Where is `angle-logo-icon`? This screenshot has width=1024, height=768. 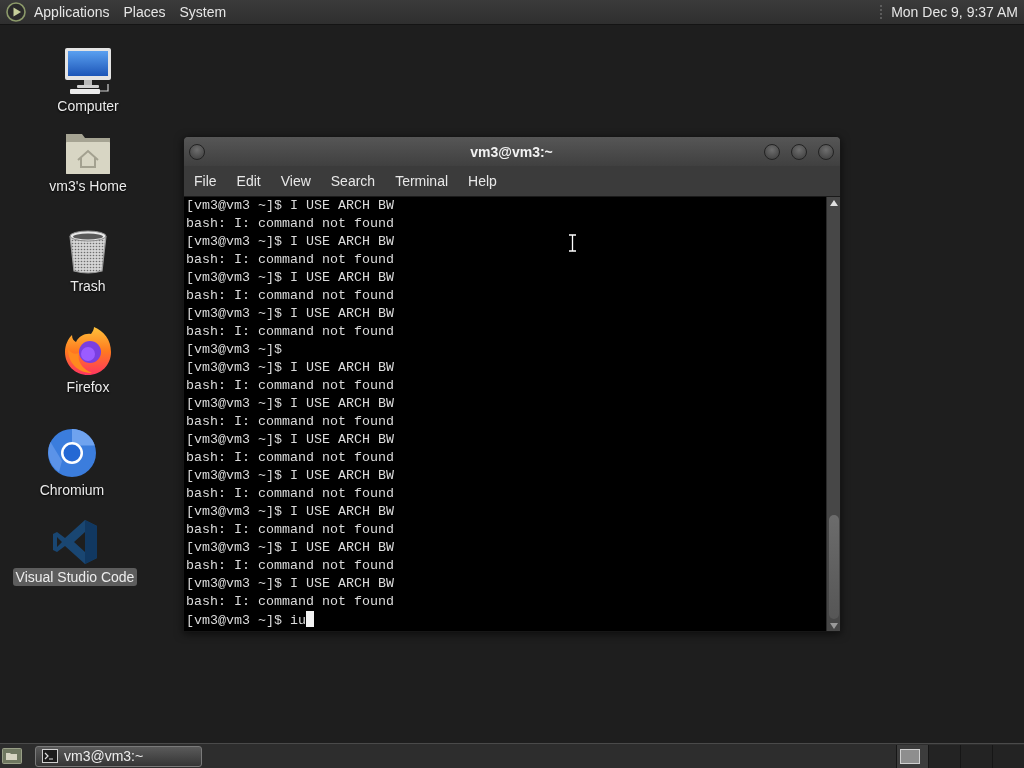 angle-logo-icon is located at coordinates (75, 542).